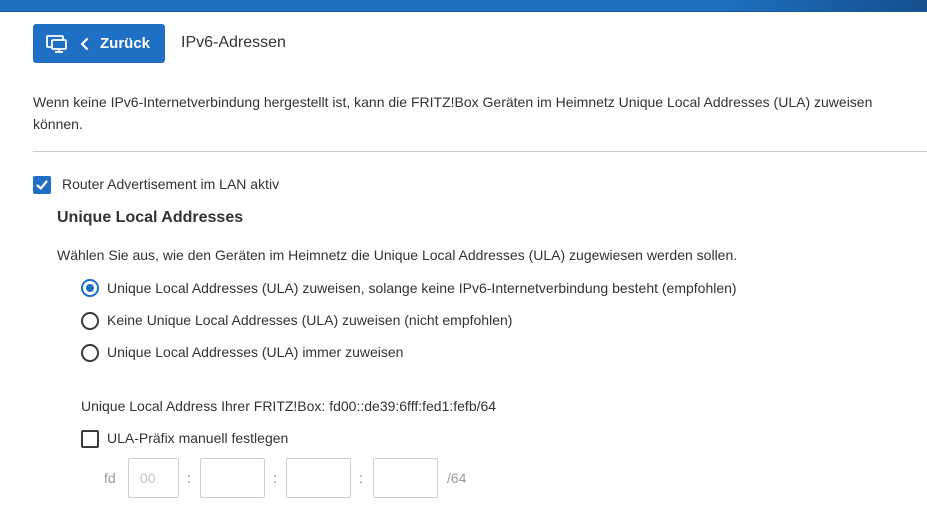 The image size is (927, 518). I want to click on top-header-strip, so click(463, 6).